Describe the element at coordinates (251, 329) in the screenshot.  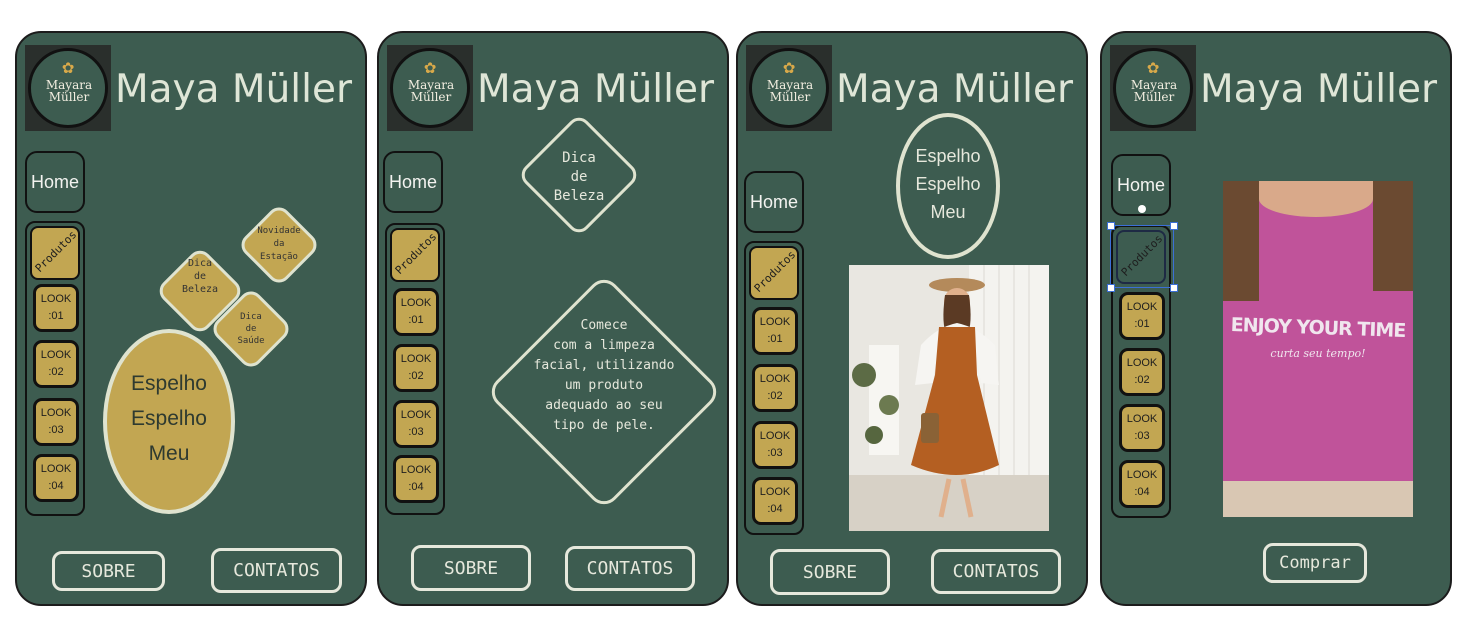
I see `dica-saude-label: Dica de Saúde` at that location.